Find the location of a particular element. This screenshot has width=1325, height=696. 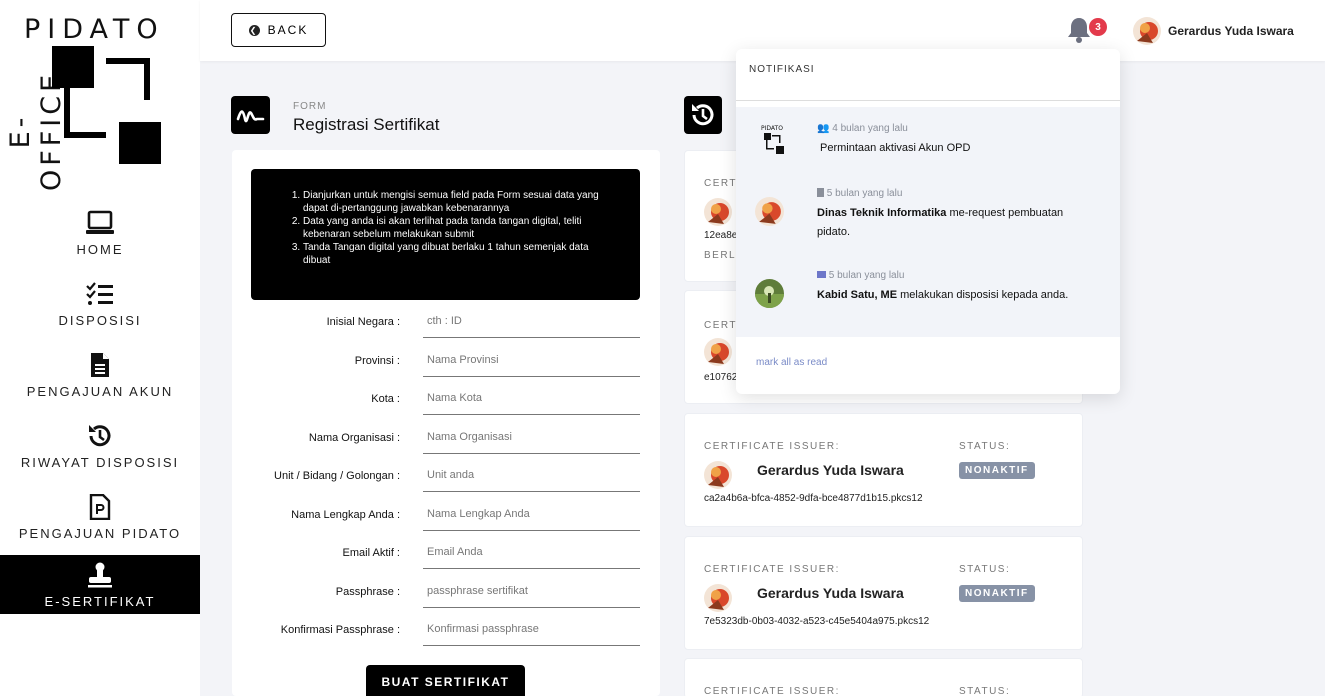

sidebar-item-pengajuan-akun: PENGAJUAN AKUN is located at coordinates (100, 374).